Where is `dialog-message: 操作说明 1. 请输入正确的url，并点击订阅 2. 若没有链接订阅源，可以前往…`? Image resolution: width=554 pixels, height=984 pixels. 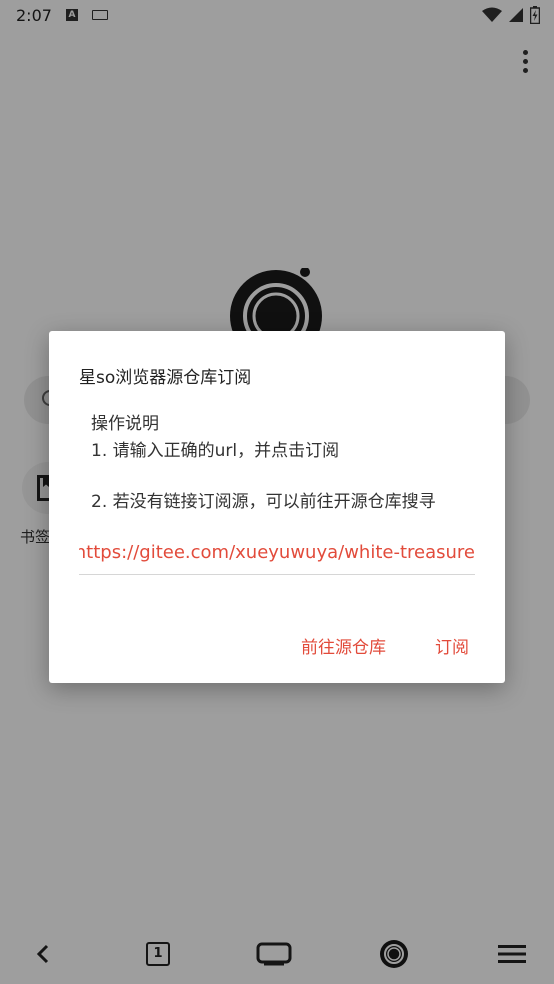 dialog-message: 操作说明 1. 请输入正确的url，并点击订阅 2. 若没有链接订阅源，可以前往… is located at coordinates (291, 463).